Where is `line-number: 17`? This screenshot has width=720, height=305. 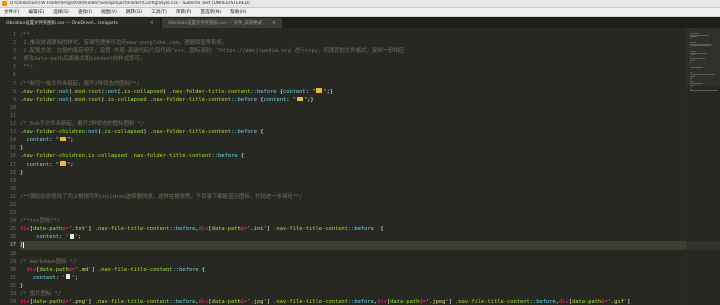
line-number: 17 is located at coordinates (12, 164).